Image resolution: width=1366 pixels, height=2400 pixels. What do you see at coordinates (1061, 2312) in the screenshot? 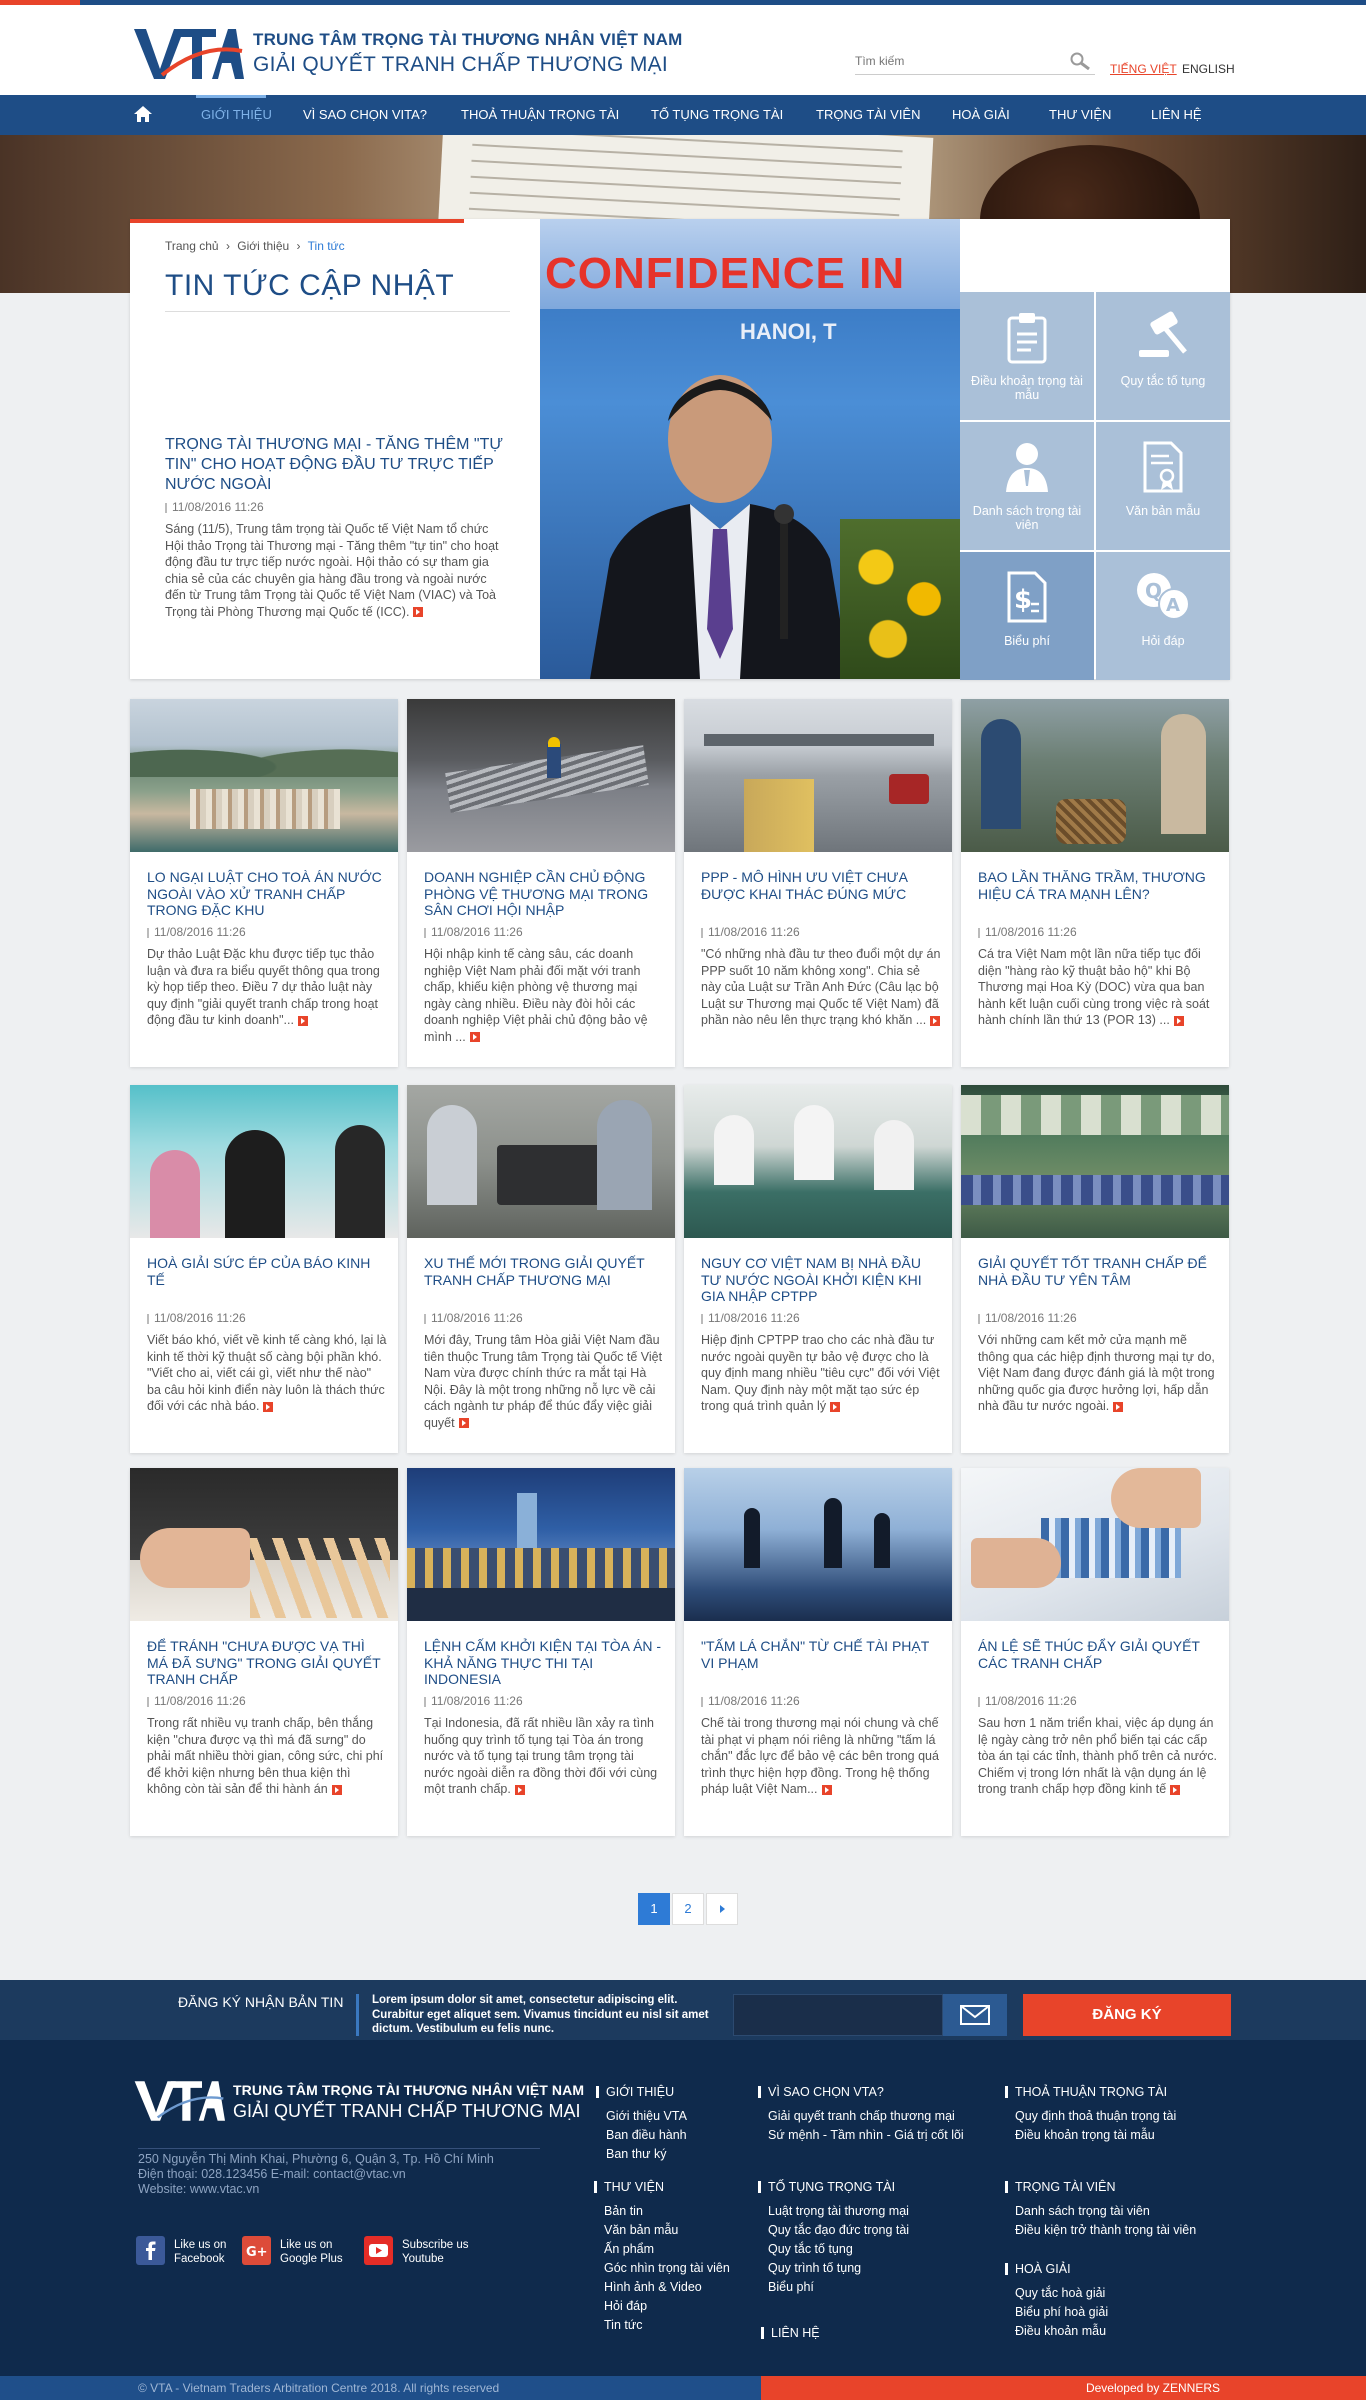
I see `footer-link: Biểu phí hoà giải` at bounding box center [1061, 2312].